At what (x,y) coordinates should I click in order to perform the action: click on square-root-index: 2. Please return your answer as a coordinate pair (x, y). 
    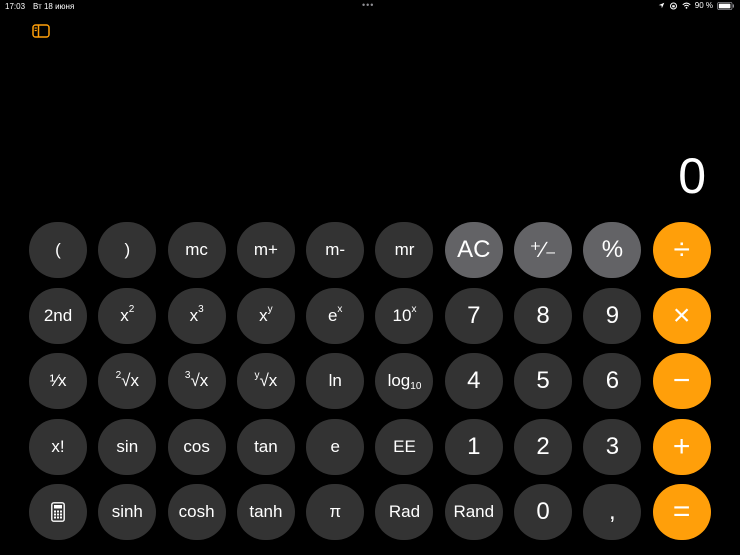
    Looking at the image, I should click on (118, 375).